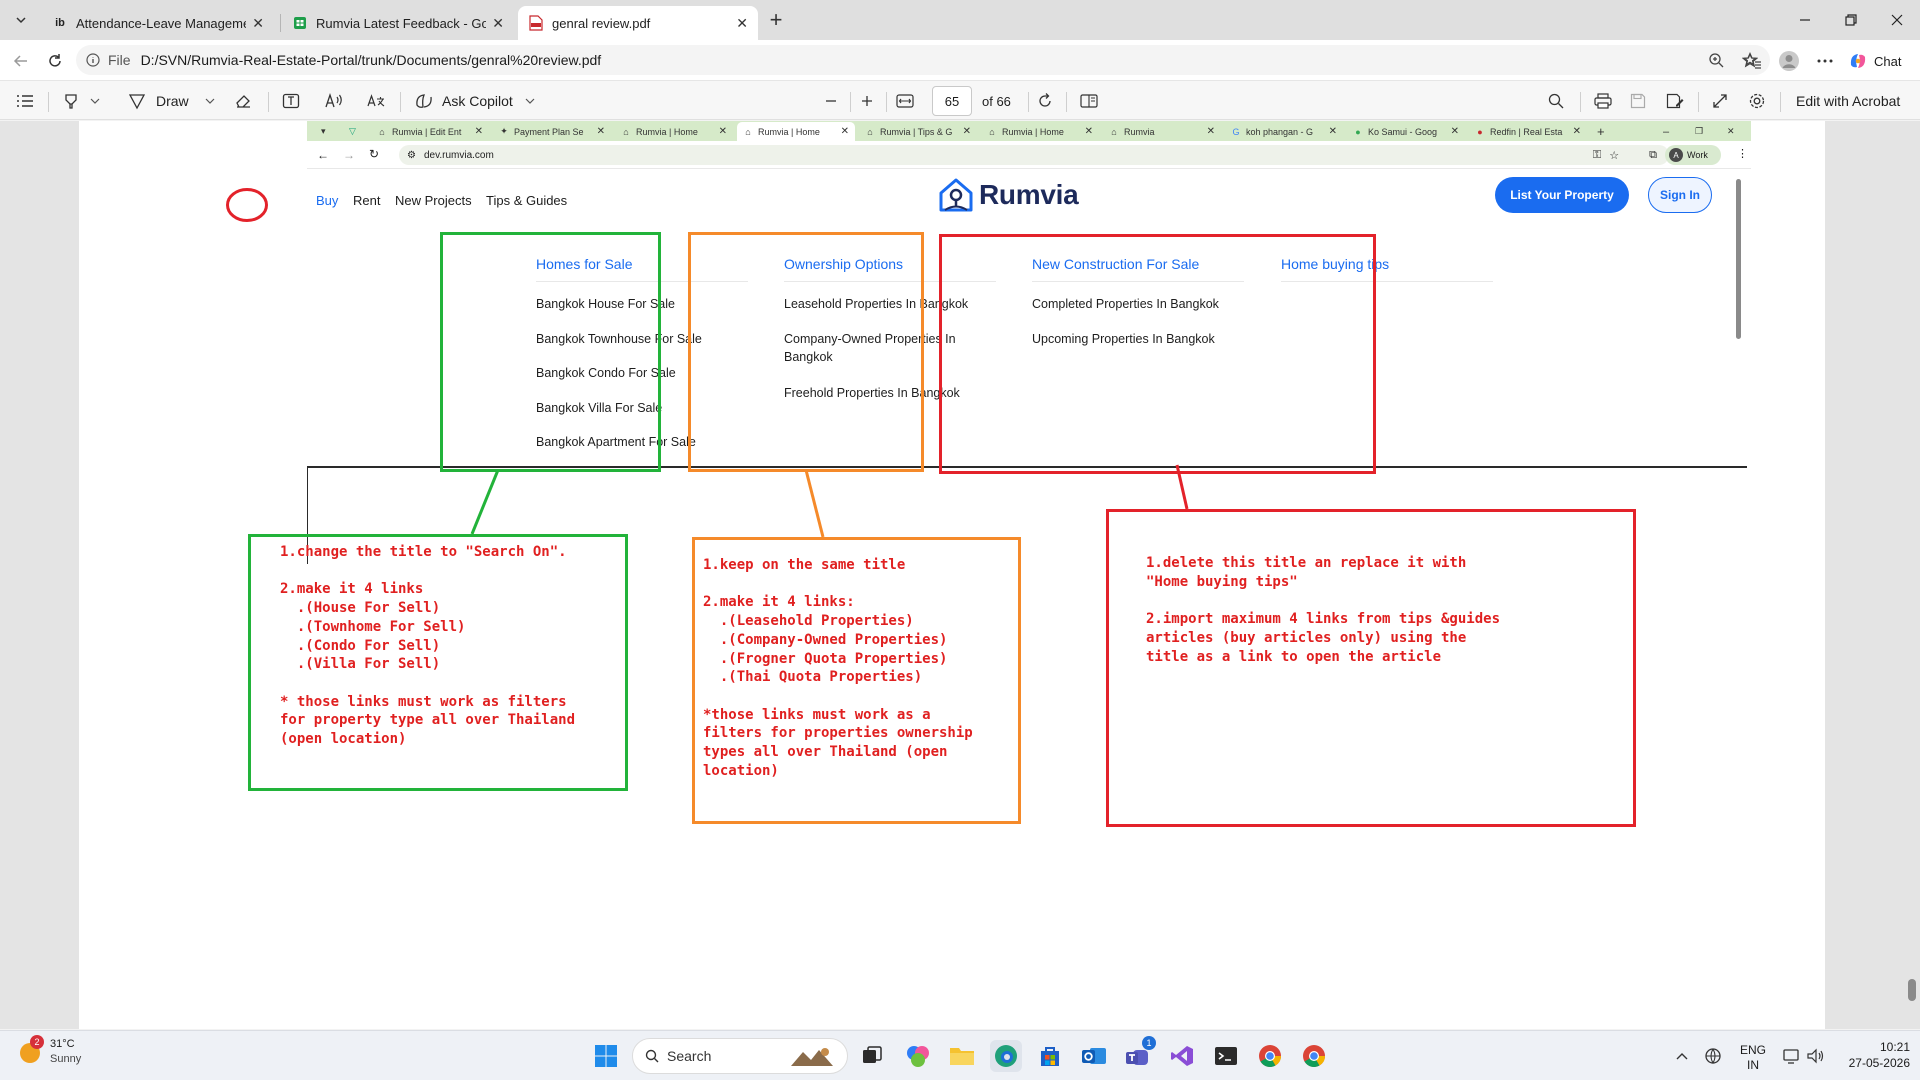 This screenshot has height=1080, width=1920. What do you see at coordinates (1825, 61) in the screenshot?
I see `more-menu-icon` at bounding box center [1825, 61].